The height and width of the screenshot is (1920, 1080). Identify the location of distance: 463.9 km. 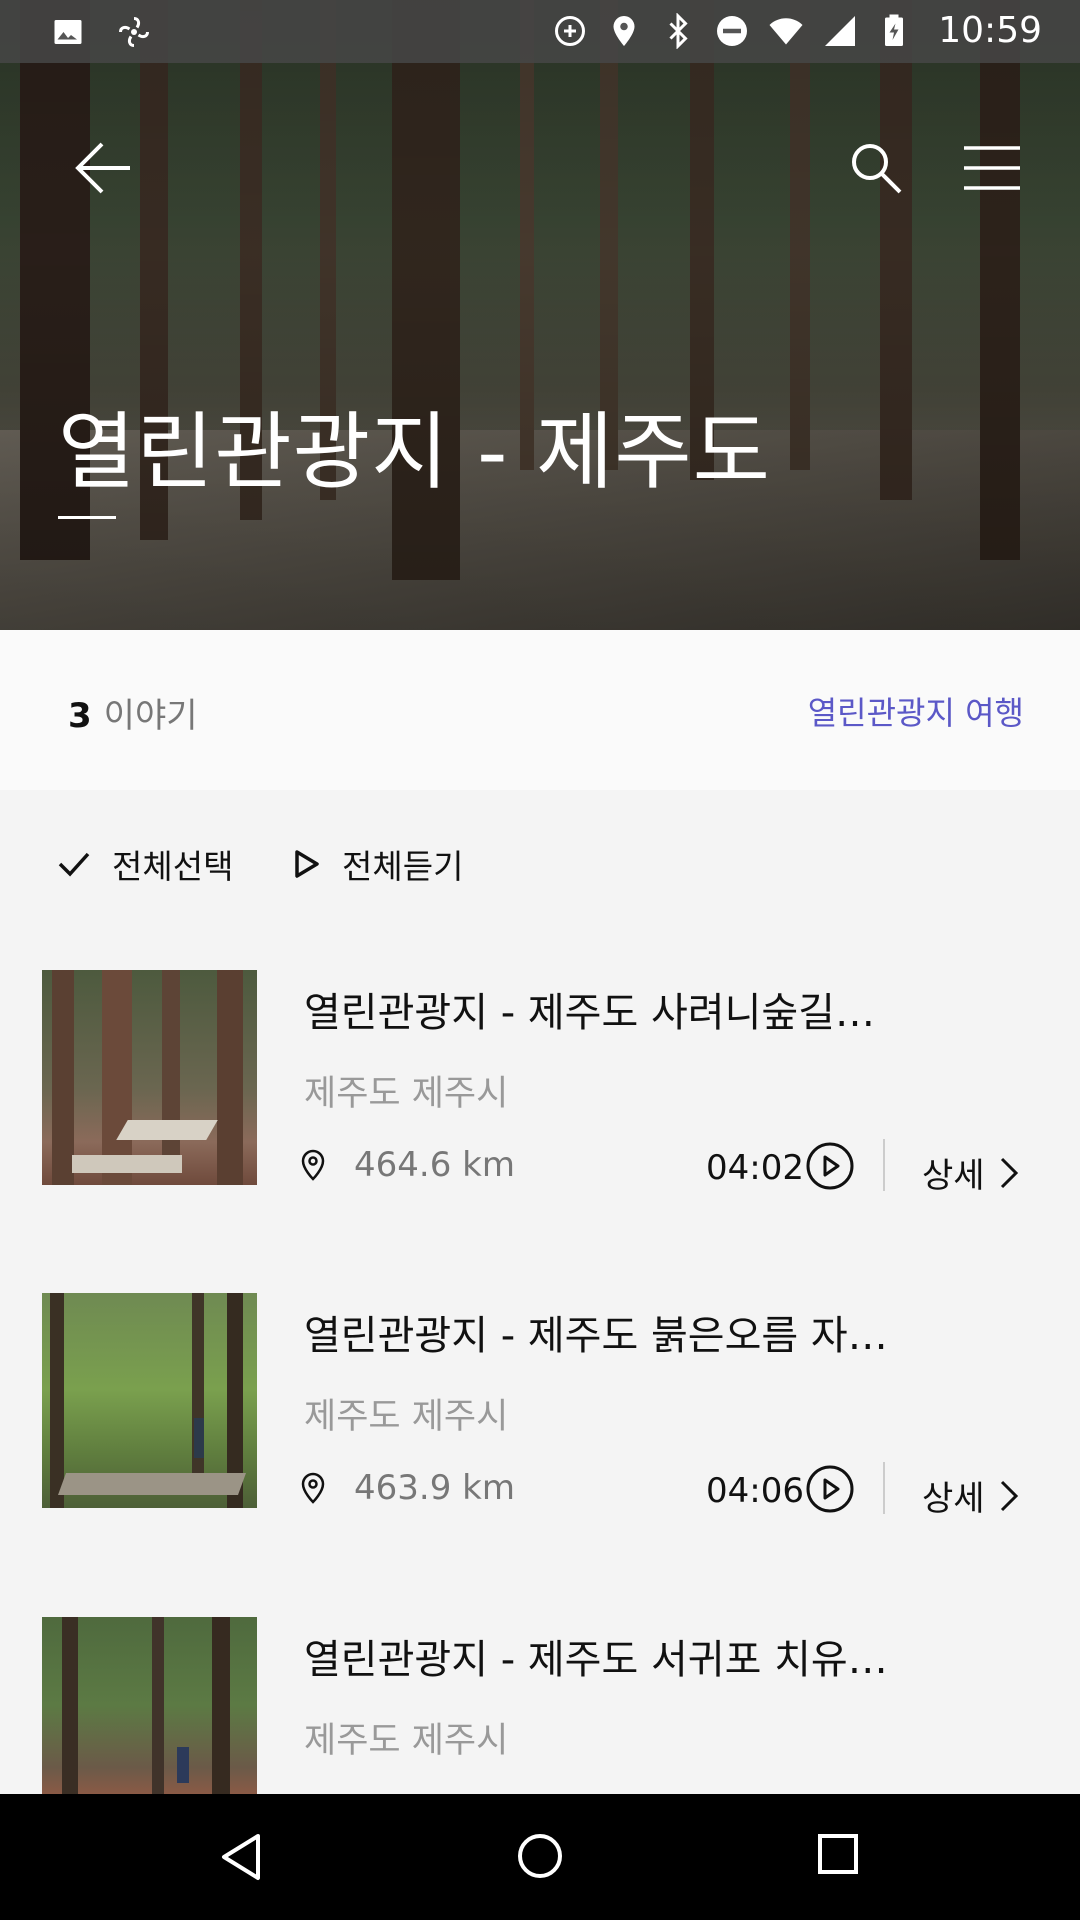
(407, 1488).